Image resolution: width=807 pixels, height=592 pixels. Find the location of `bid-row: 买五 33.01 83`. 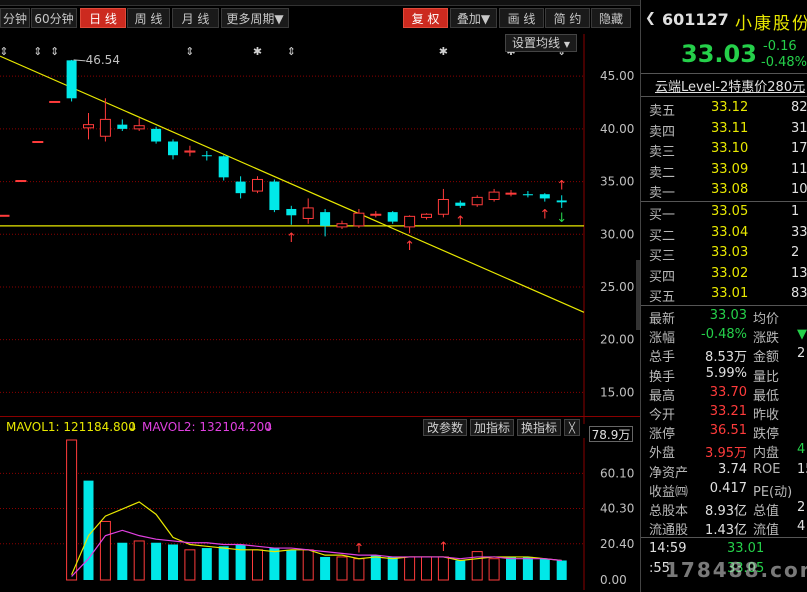

bid-row: 买五 33.01 83 is located at coordinates (724, 295).